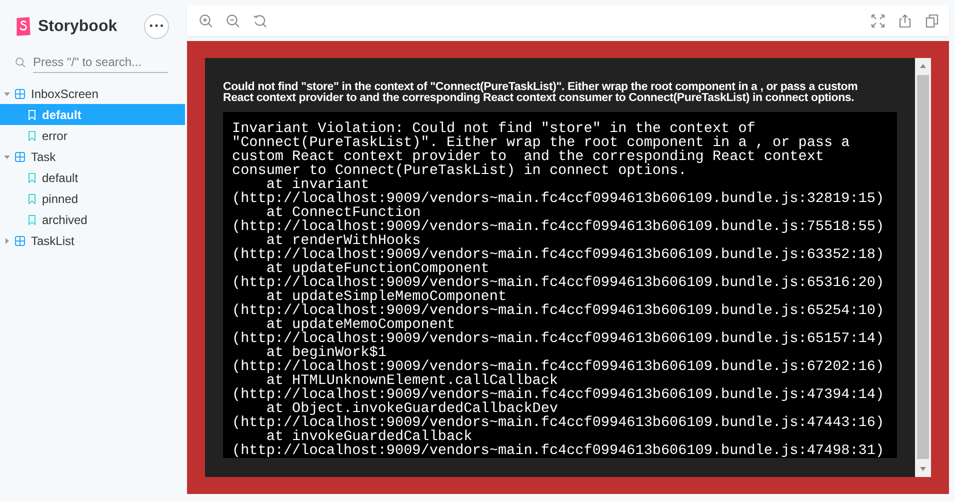 The height and width of the screenshot is (501, 955). Describe the element at coordinates (92, 198) in the screenshot. I see `story-item: pinned` at that location.